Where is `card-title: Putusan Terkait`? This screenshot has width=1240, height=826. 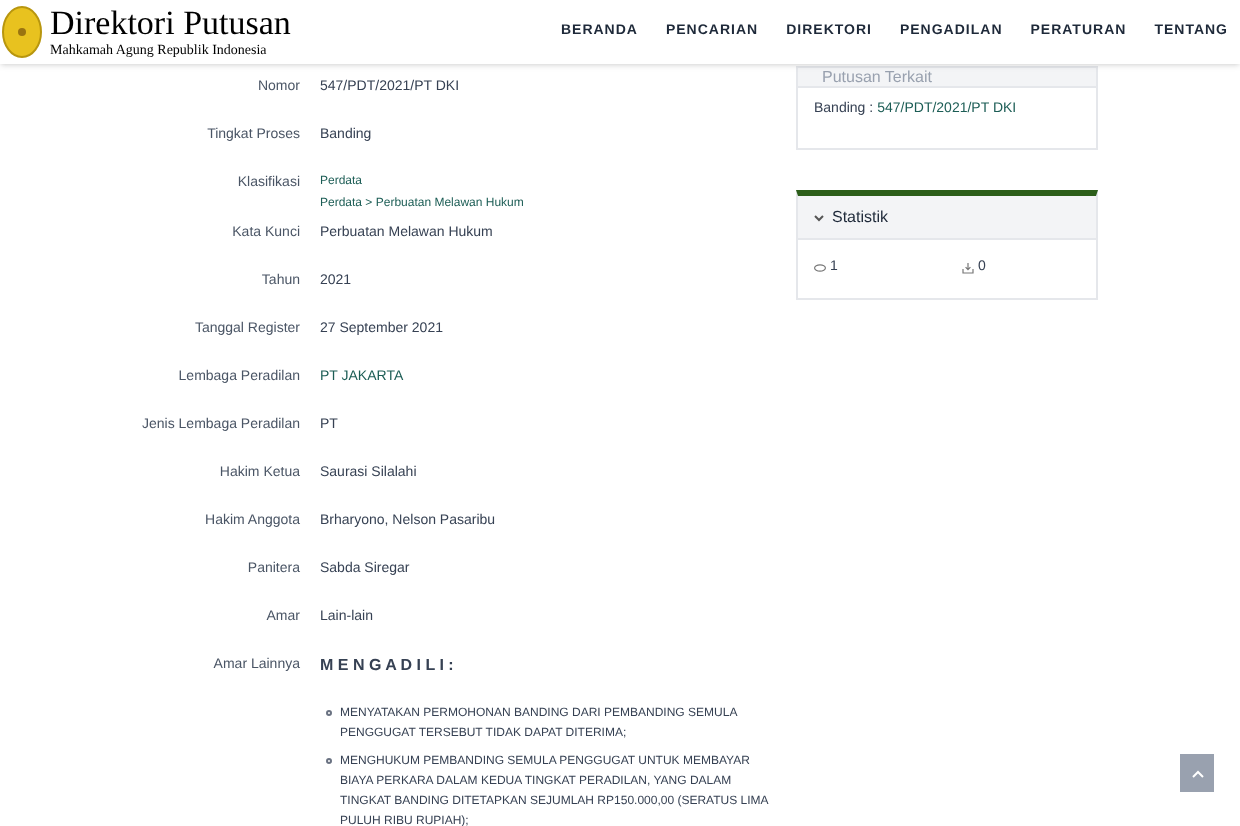 card-title: Putusan Terkait is located at coordinates (877, 77).